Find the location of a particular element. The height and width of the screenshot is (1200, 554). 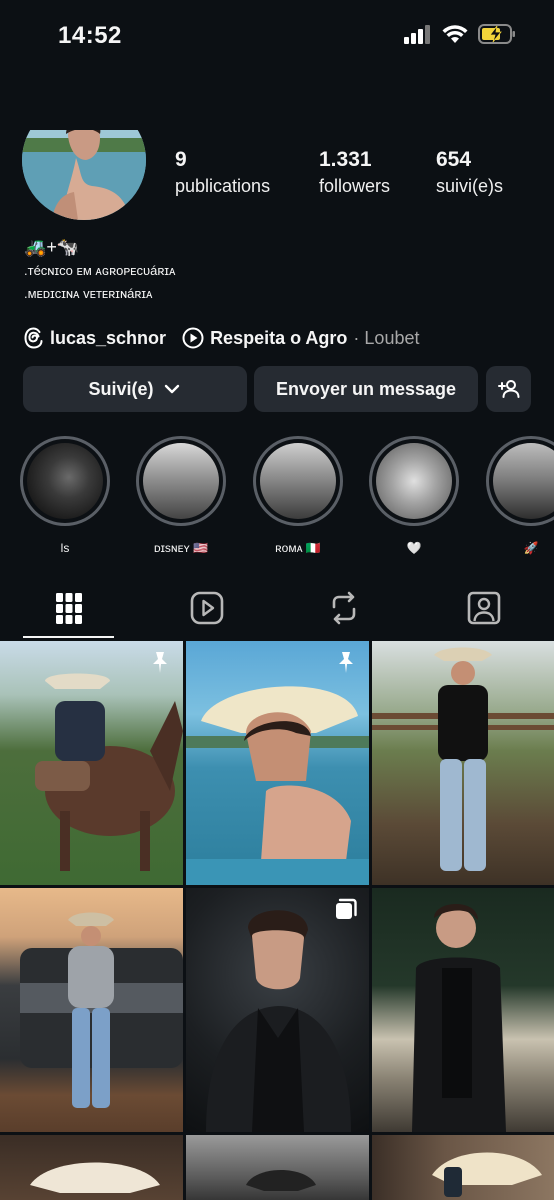

profile-music-title: Respeita o Agro is located at coordinates (278, 338).